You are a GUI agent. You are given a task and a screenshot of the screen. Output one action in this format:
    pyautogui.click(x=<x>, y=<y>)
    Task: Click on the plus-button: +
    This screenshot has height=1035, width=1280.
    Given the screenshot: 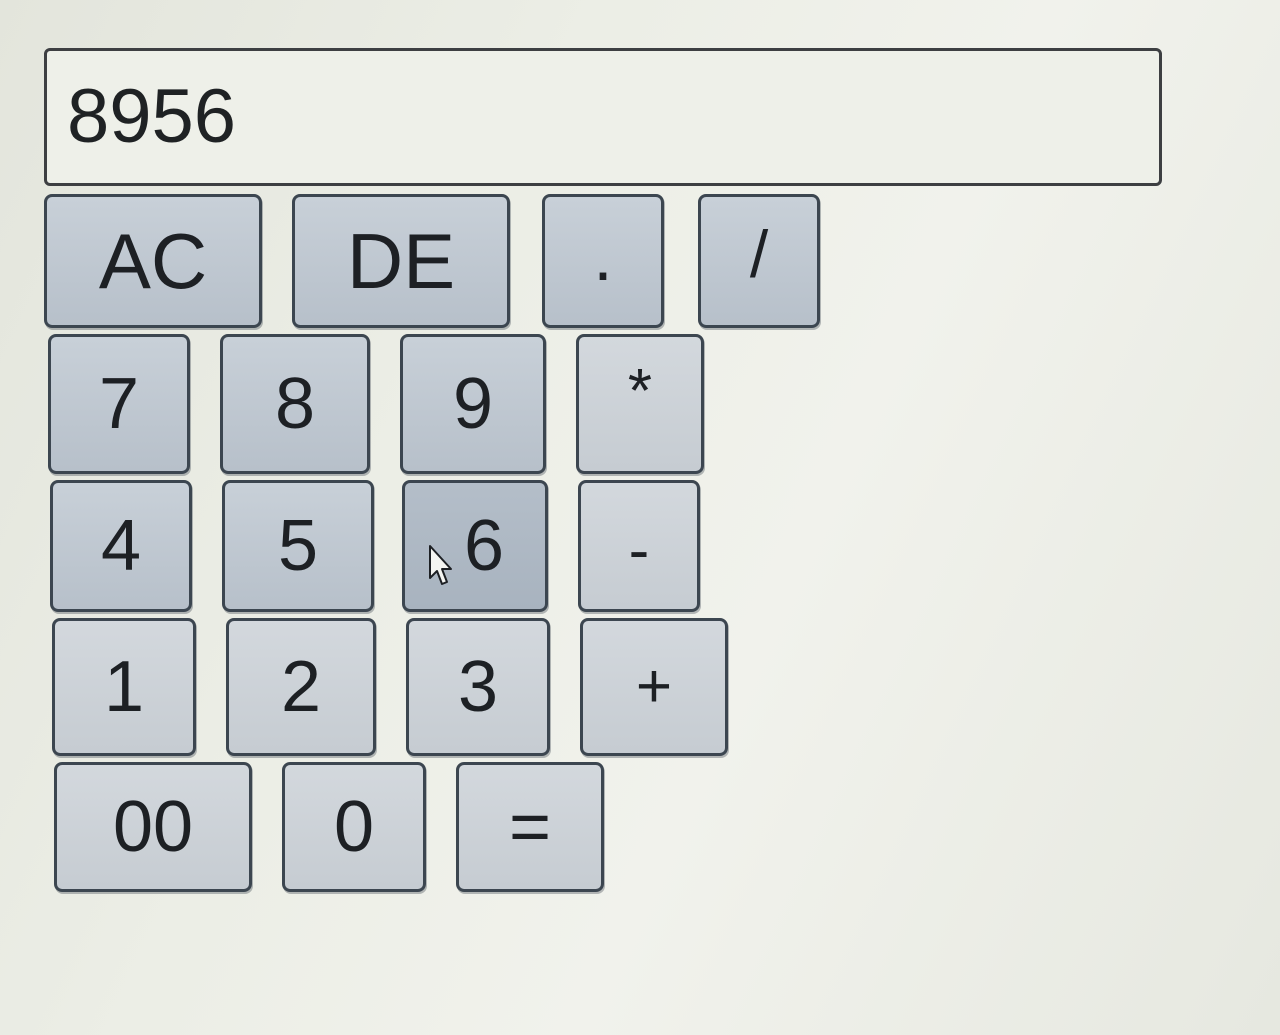 What is the action you would take?
    pyautogui.click(x=654, y=687)
    